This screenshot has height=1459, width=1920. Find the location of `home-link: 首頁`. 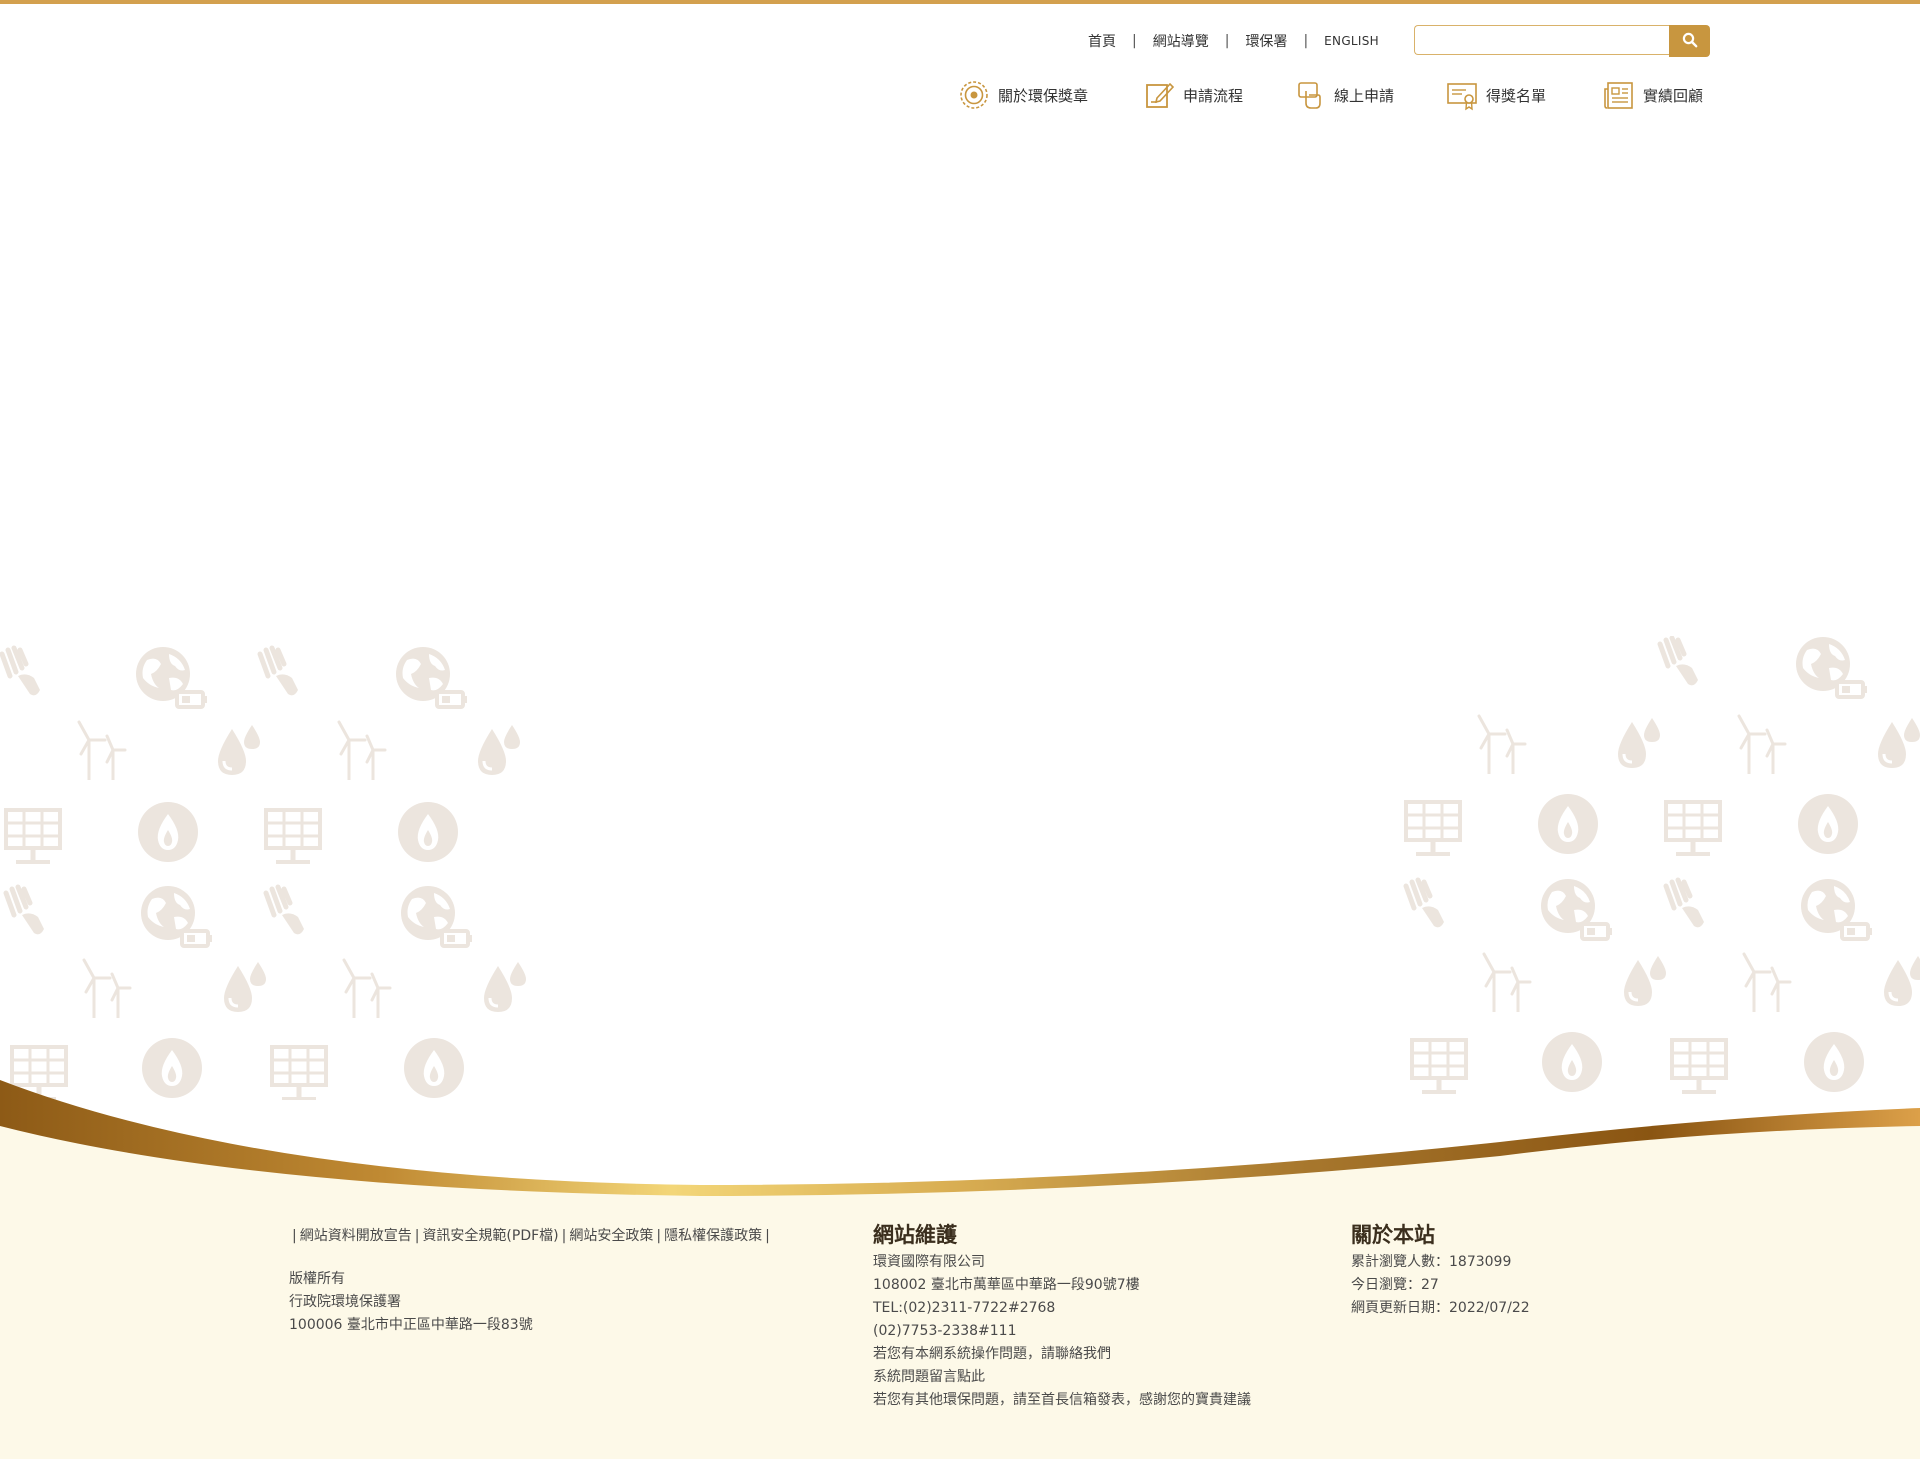

home-link: 首頁 is located at coordinates (1102, 41).